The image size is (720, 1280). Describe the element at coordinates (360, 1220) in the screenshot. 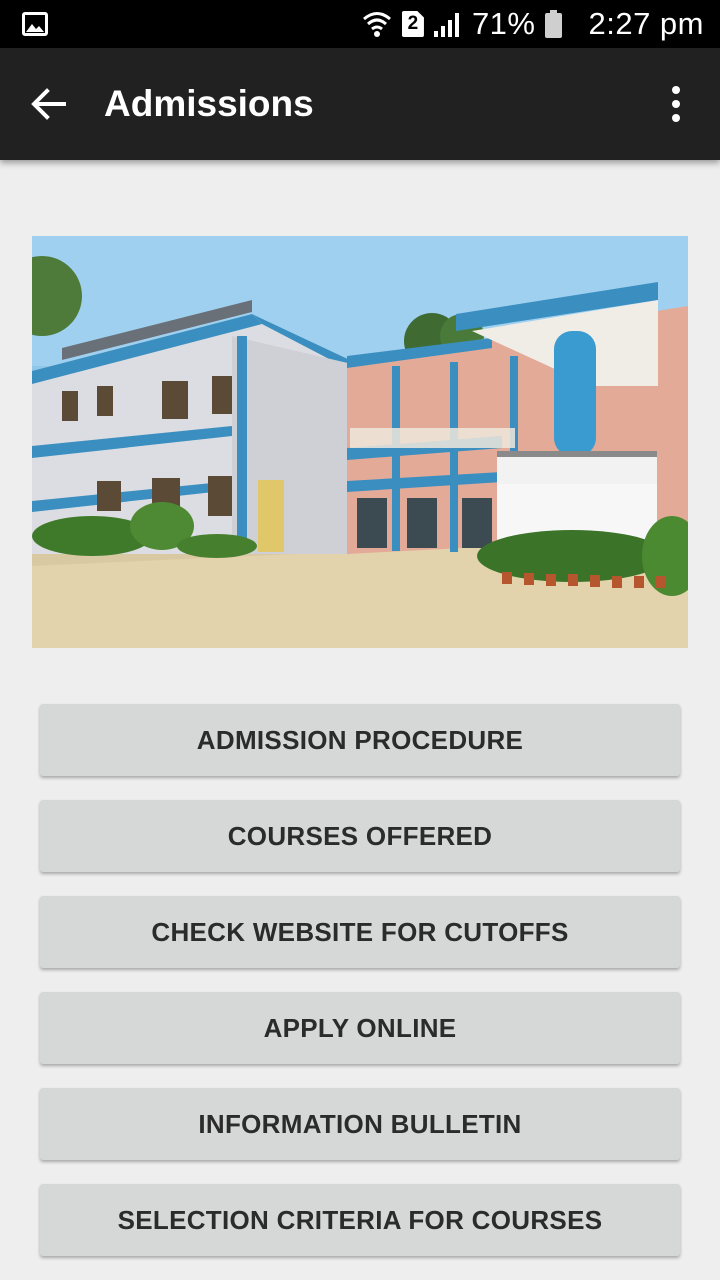

I see `selection-criteria-button: SELECTION CRITERIA FOR COURSES` at that location.